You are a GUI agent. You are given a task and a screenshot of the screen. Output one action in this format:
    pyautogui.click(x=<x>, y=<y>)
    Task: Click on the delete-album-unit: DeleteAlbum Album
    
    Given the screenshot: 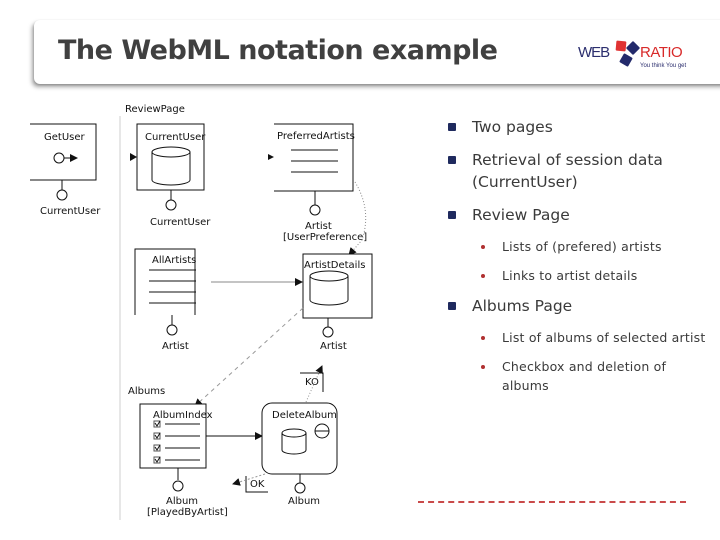 What is the action you would take?
    pyautogui.click(x=299, y=454)
    